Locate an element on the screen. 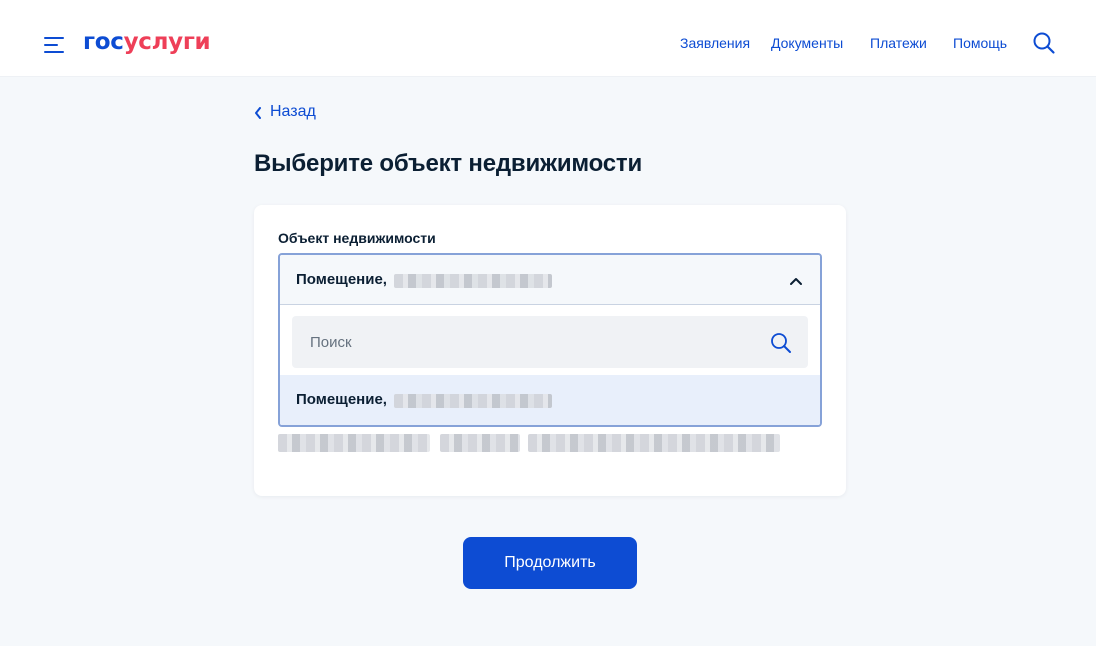  nav-link-applications: Заявления is located at coordinates (715, 43).